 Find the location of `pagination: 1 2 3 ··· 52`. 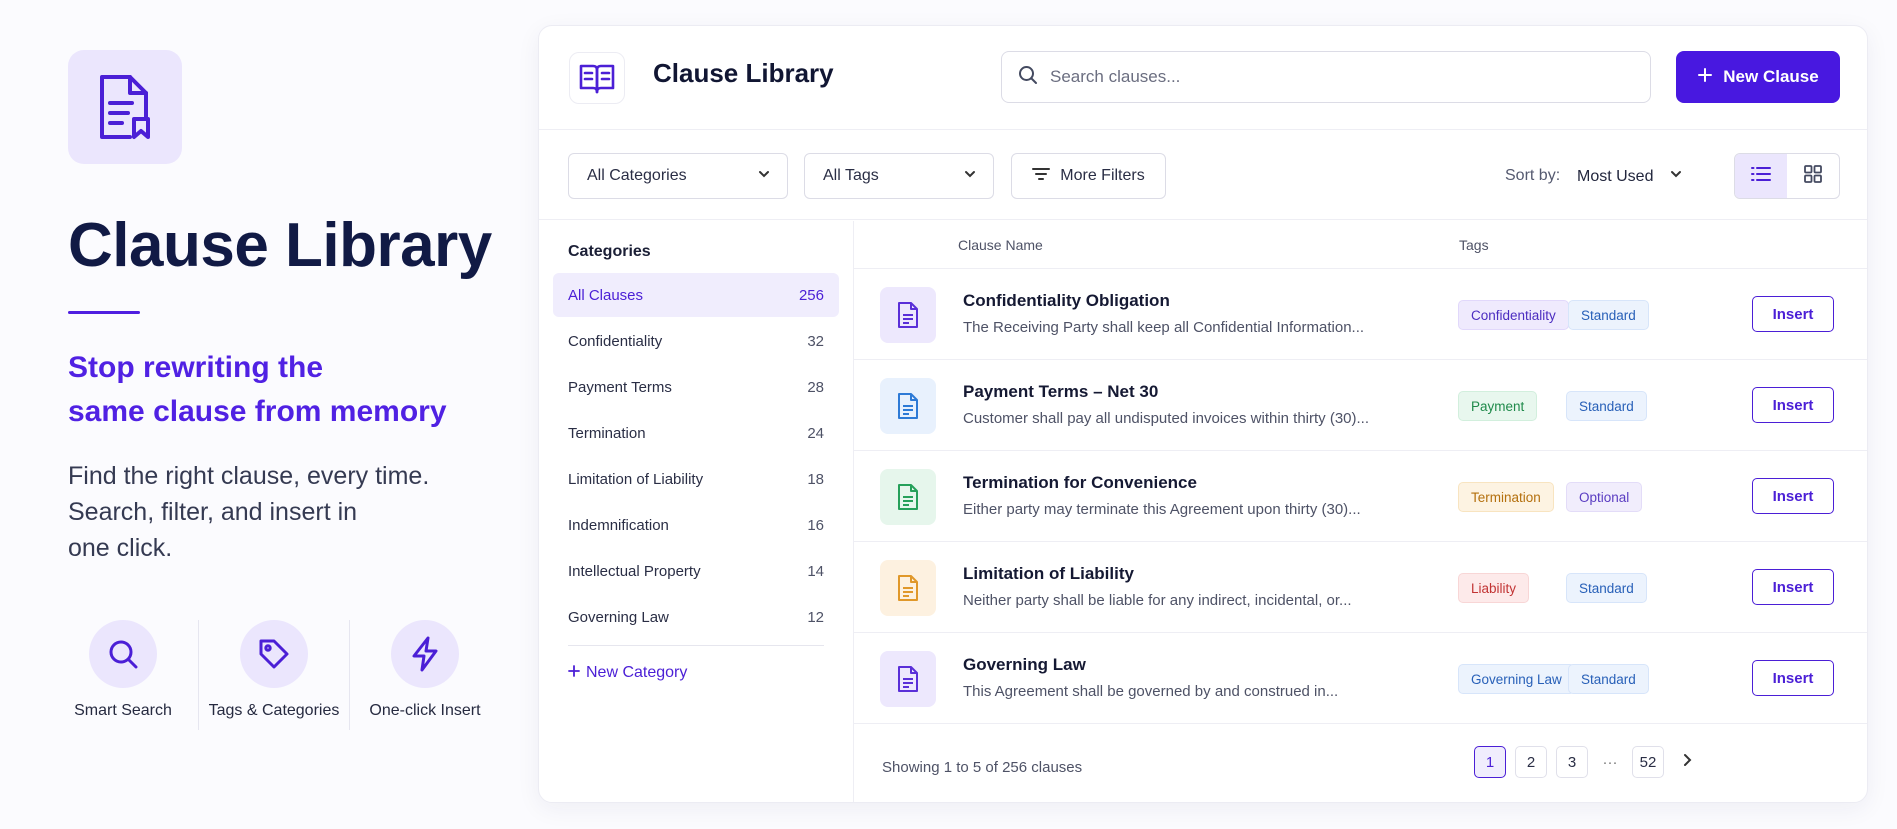

pagination: 1 2 3 ··· 52 is located at coordinates (1587, 762).